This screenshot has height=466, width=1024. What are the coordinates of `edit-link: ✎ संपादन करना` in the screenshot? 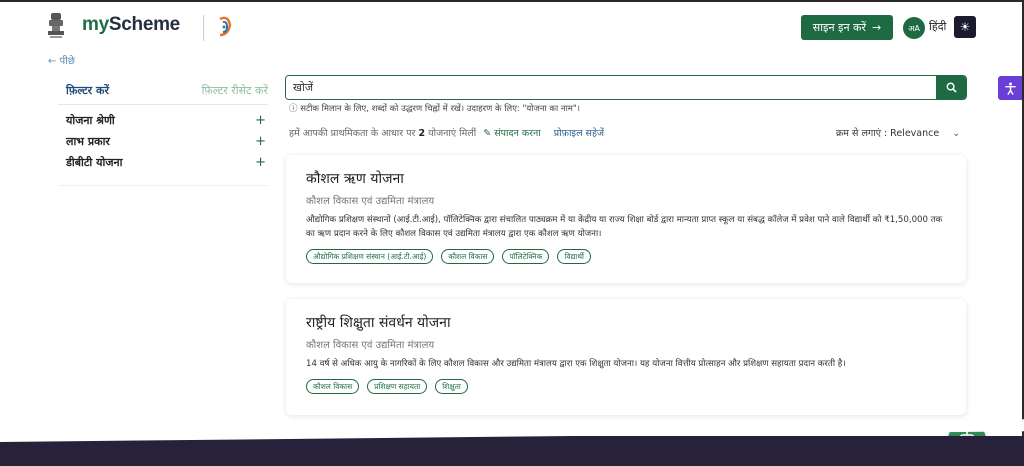 It's located at (512, 133).